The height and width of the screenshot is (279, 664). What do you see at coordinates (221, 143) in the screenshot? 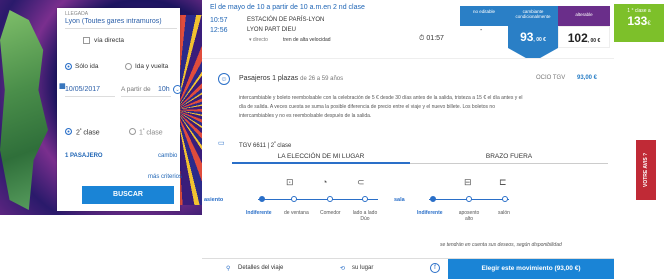
I see `train-icon: ▭` at bounding box center [221, 143].